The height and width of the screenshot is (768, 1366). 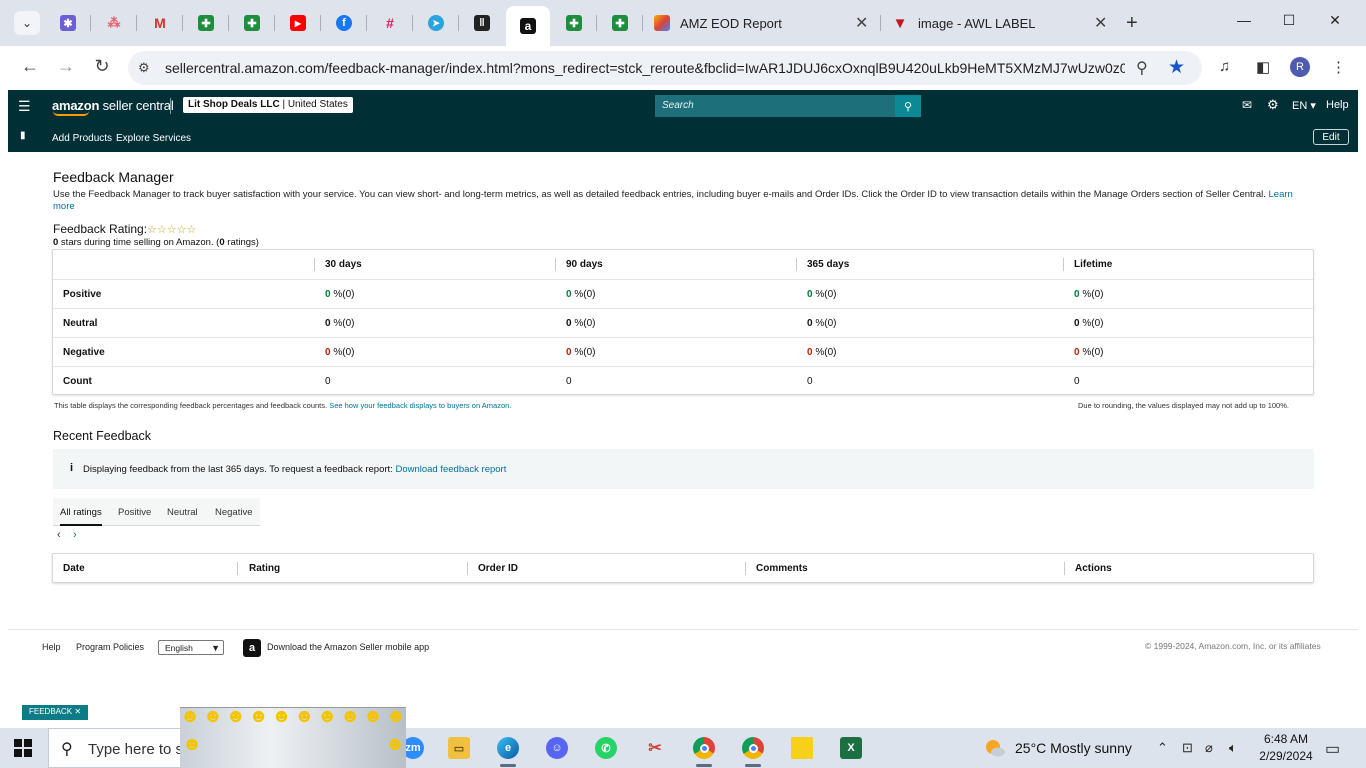 What do you see at coordinates (136, 105) in the screenshot?
I see `logo-seller-central: seller central` at bounding box center [136, 105].